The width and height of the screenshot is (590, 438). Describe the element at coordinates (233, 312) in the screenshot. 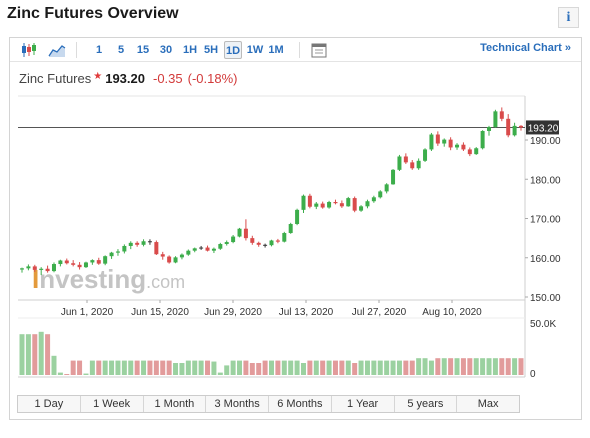

I see `x-tick-label: Jun 29, 2020` at that location.